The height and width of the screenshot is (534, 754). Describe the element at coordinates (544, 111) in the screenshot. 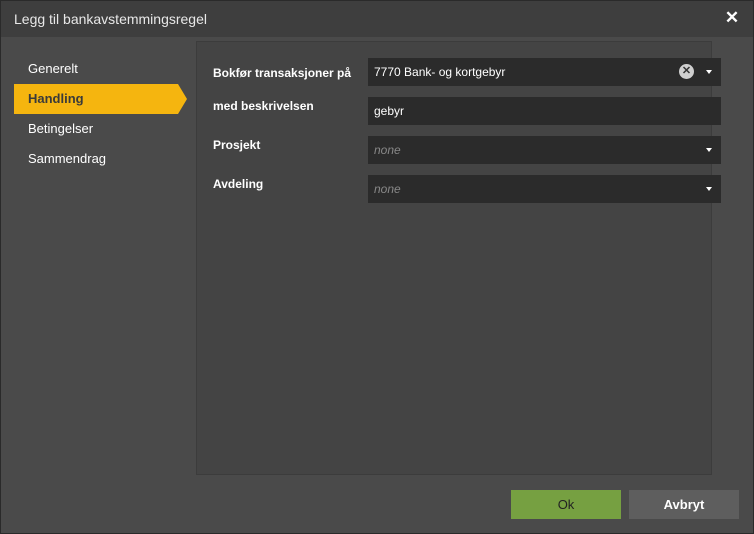

I see `description-input` at that location.